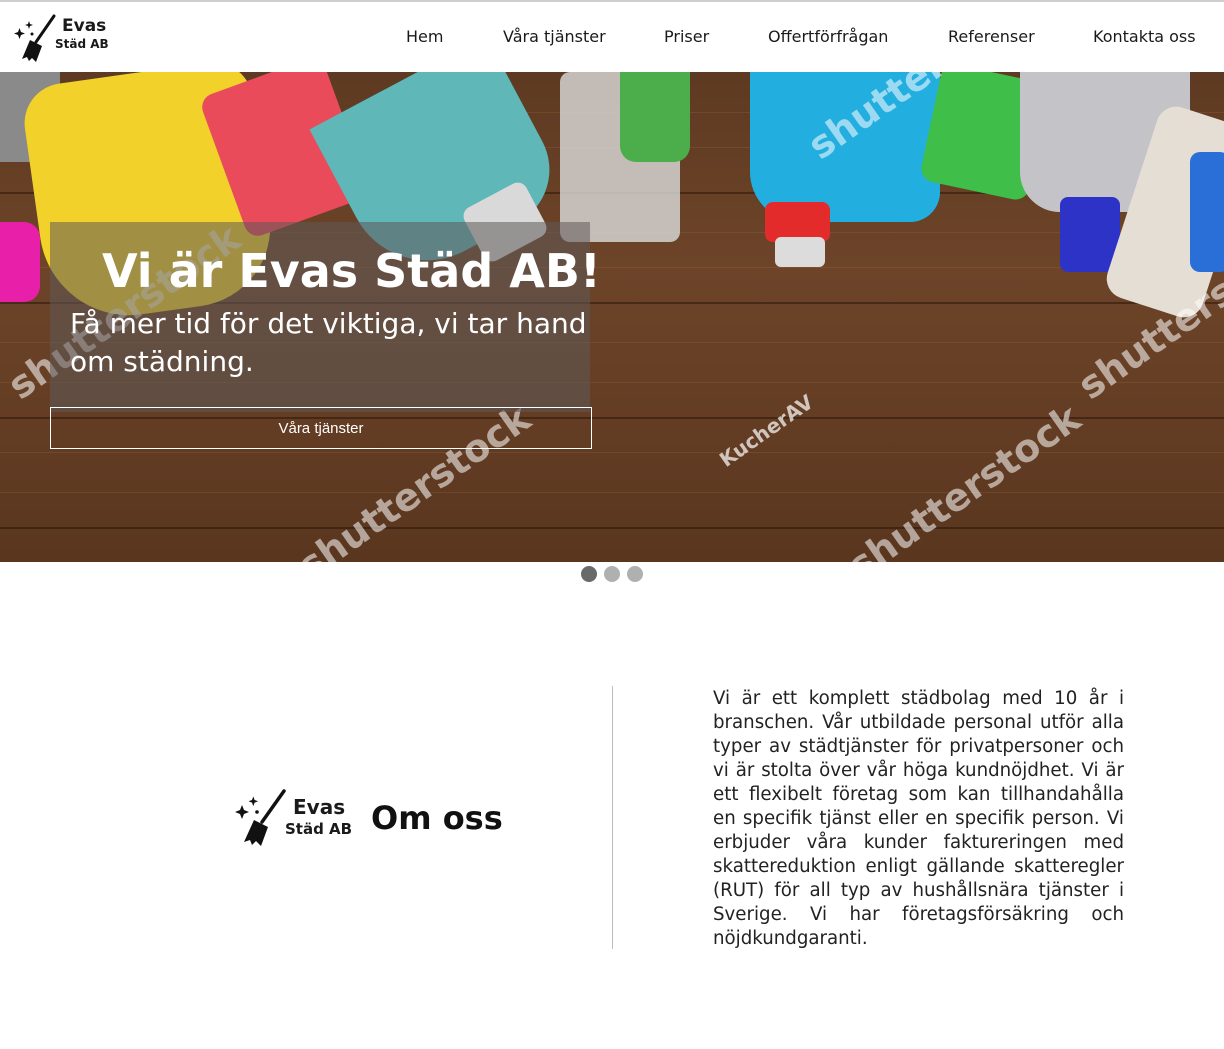 Image resolution: width=1224 pixels, height=1049 pixels. What do you see at coordinates (828, 36) in the screenshot?
I see `nav-offertforfragan: Offertförfrågan` at bounding box center [828, 36].